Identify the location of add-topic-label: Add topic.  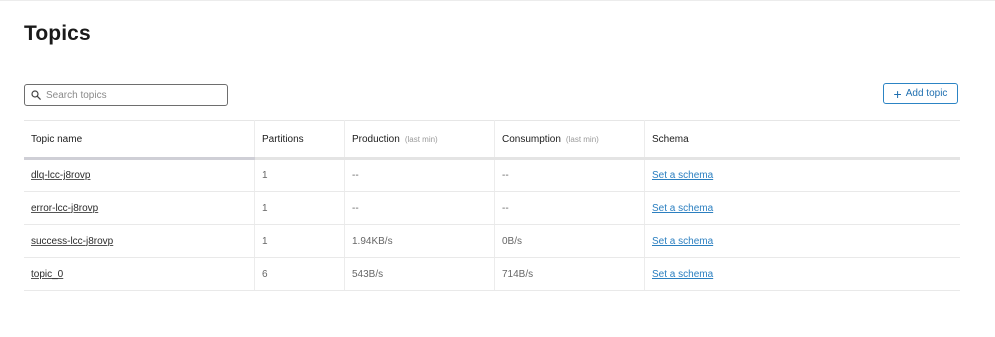
(926, 93).